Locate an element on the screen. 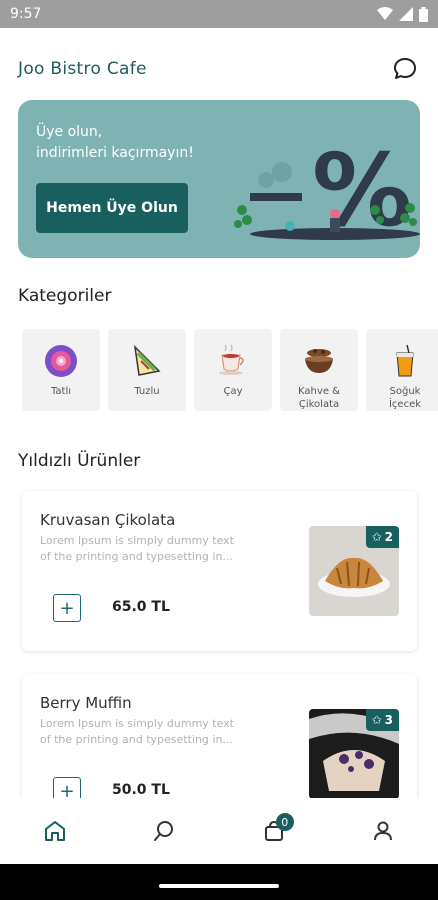 The width and height of the screenshot is (438, 900). status-bar: 9:57 is located at coordinates (219, 14).